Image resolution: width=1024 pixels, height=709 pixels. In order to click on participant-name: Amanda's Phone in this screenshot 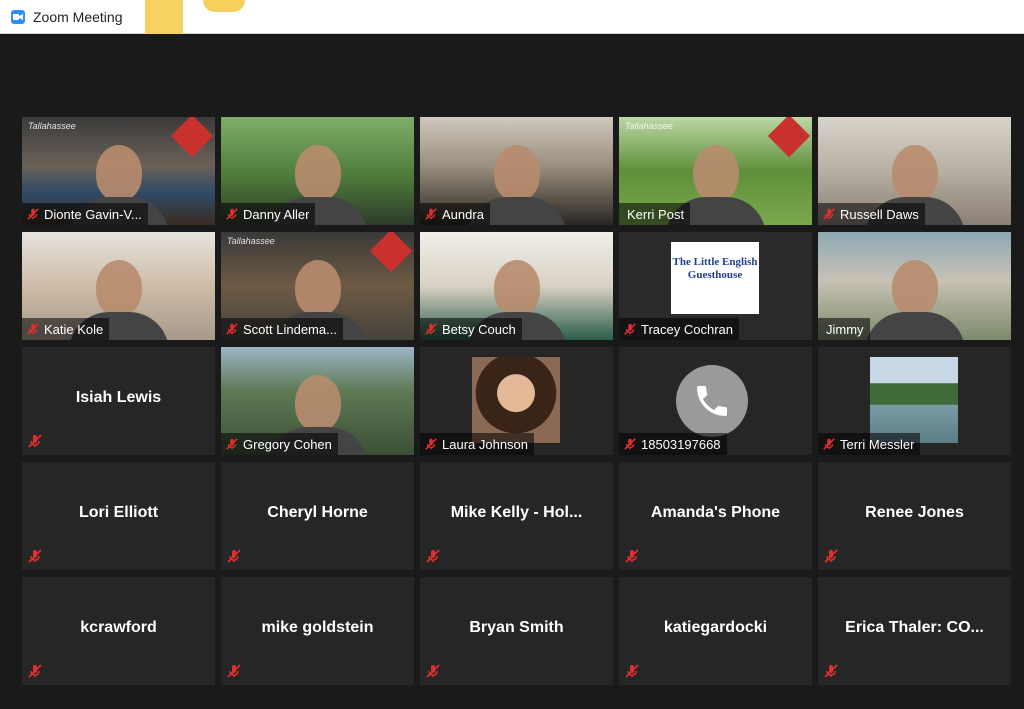, I will do `click(715, 512)`.